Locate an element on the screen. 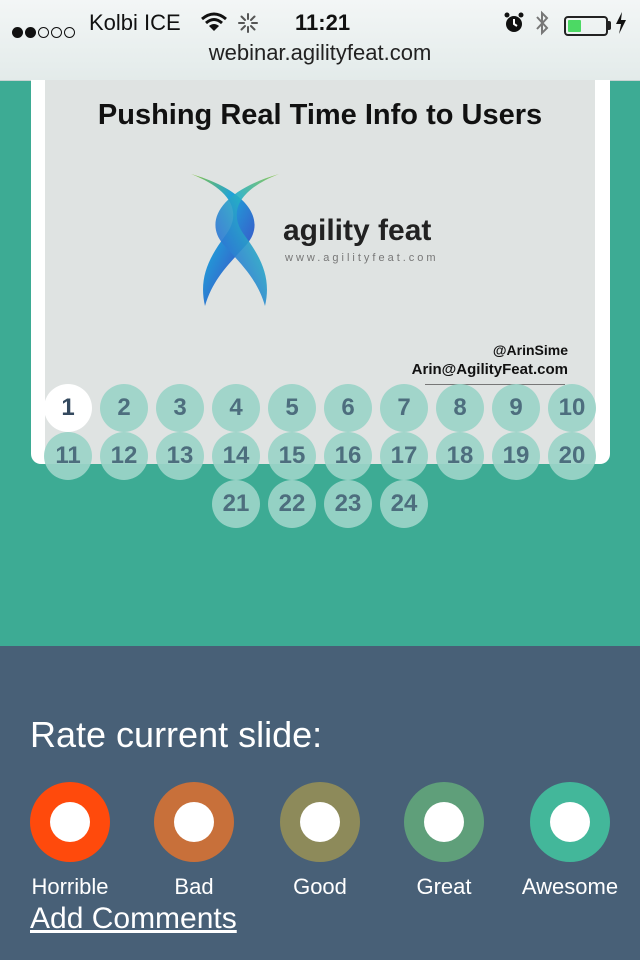 The image size is (640, 960). address-bar-url: webinar.agilityfeat.com is located at coordinates (320, 53).